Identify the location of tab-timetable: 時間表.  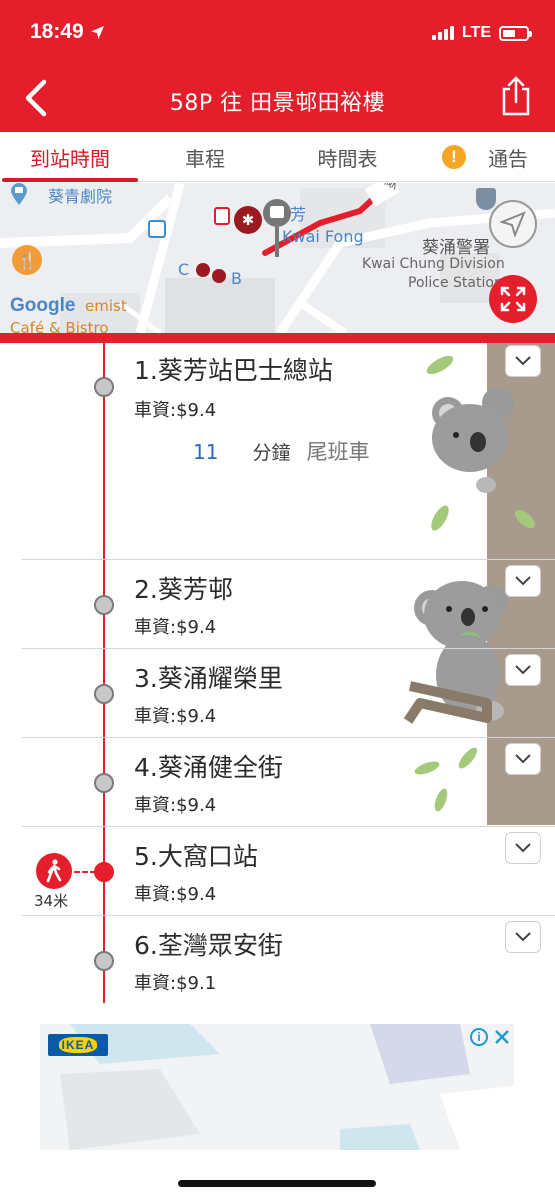
(347, 157).